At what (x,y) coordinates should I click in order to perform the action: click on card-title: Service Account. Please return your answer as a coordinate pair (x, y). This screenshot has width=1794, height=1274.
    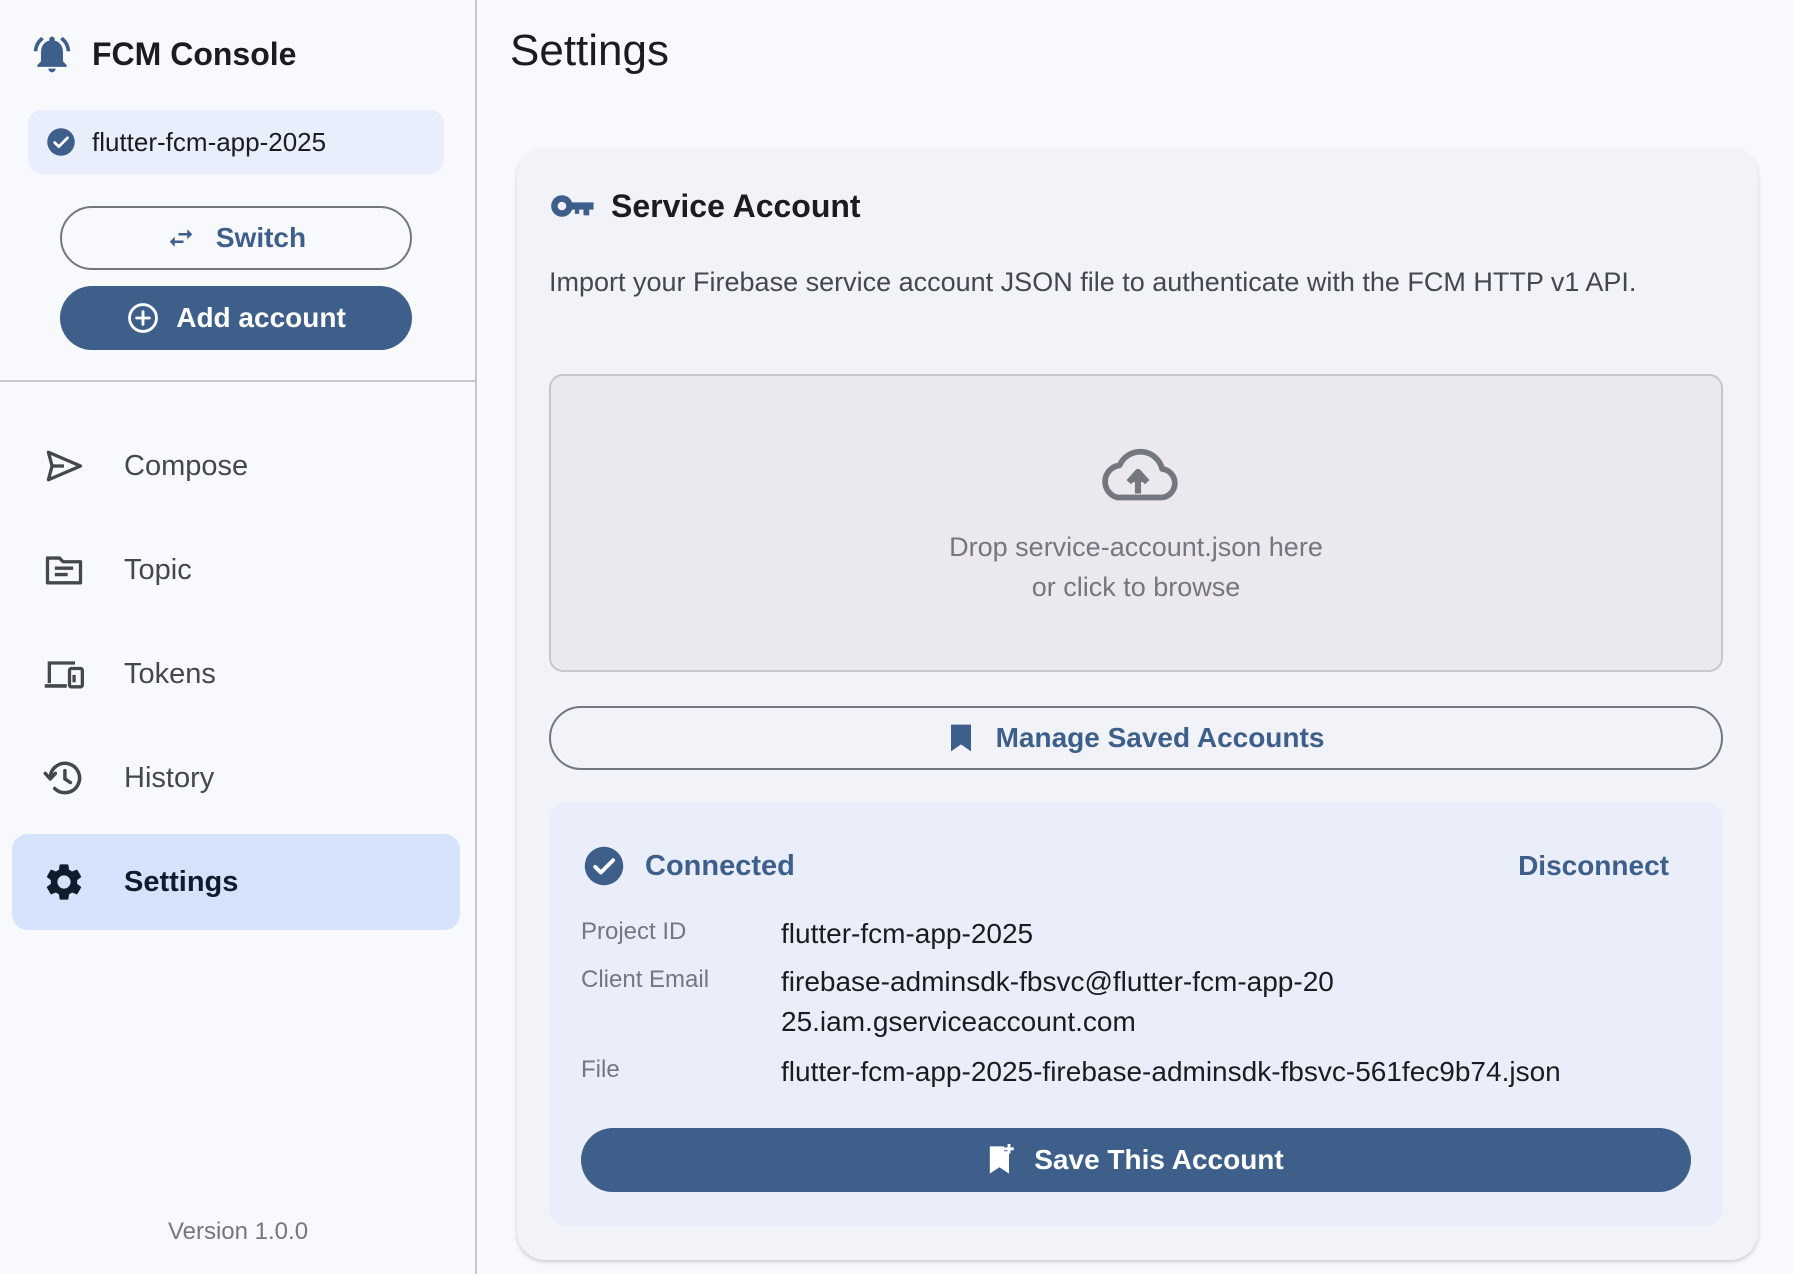
    Looking at the image, I should click on (736, 205).